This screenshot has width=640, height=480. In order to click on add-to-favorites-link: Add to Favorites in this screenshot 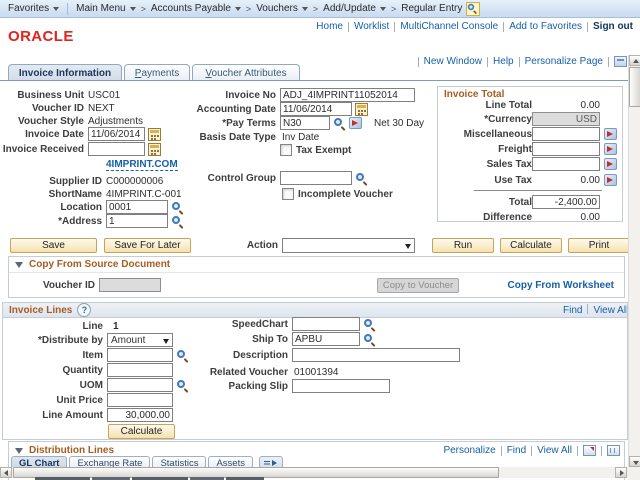, I will do `click(545, 26)`.